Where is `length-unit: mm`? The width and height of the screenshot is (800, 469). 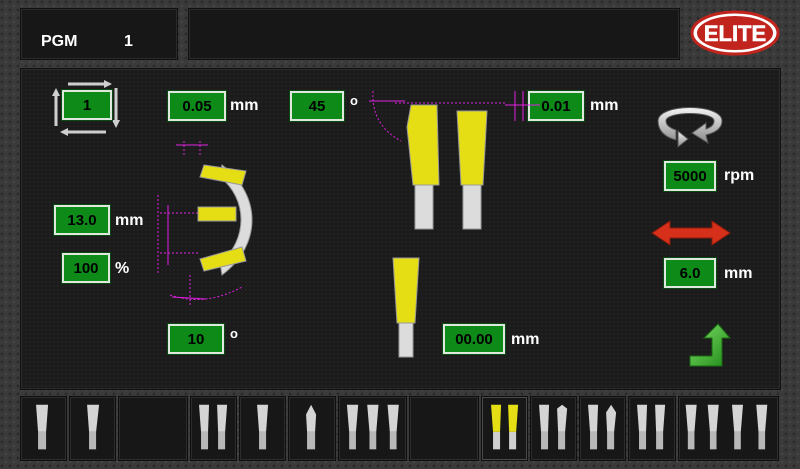
length-unit: mm is located at coordinates (525, 339).